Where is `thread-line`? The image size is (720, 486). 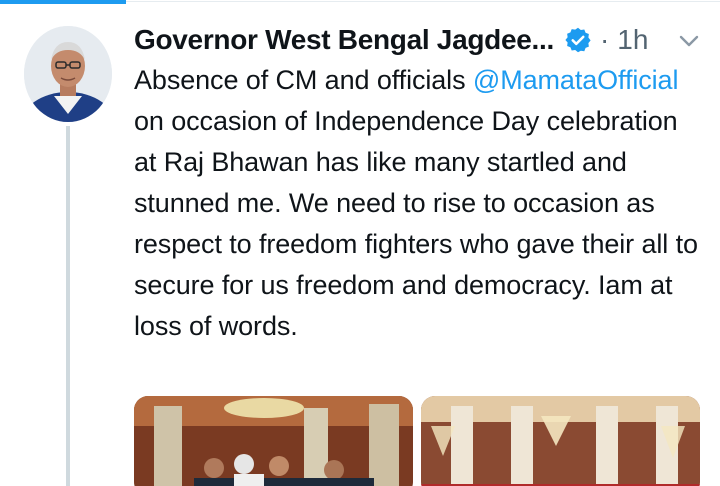
thread-line is located at coordinates (68, 306).